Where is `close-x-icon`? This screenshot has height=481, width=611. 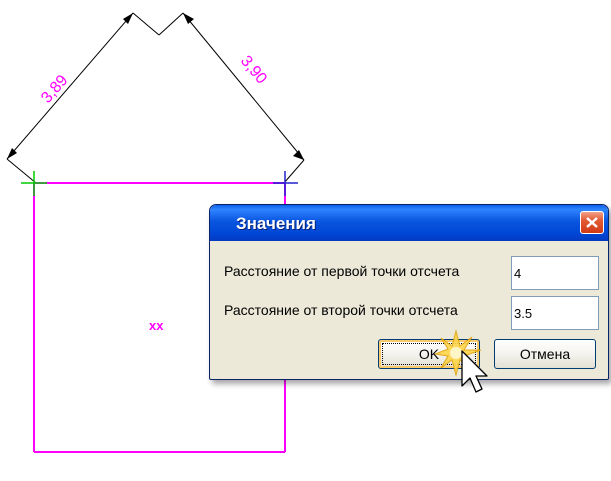 close-x-icon is located at coordinates (592, 222).